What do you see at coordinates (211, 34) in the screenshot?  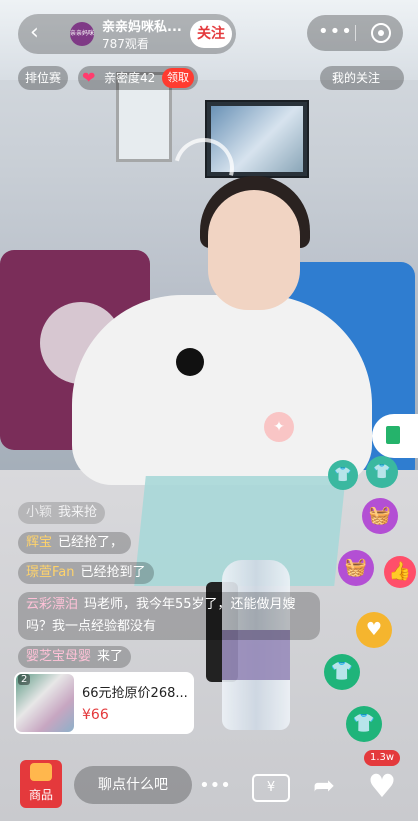 I see `follow-button: 关注` at bounding box center [211, 34].